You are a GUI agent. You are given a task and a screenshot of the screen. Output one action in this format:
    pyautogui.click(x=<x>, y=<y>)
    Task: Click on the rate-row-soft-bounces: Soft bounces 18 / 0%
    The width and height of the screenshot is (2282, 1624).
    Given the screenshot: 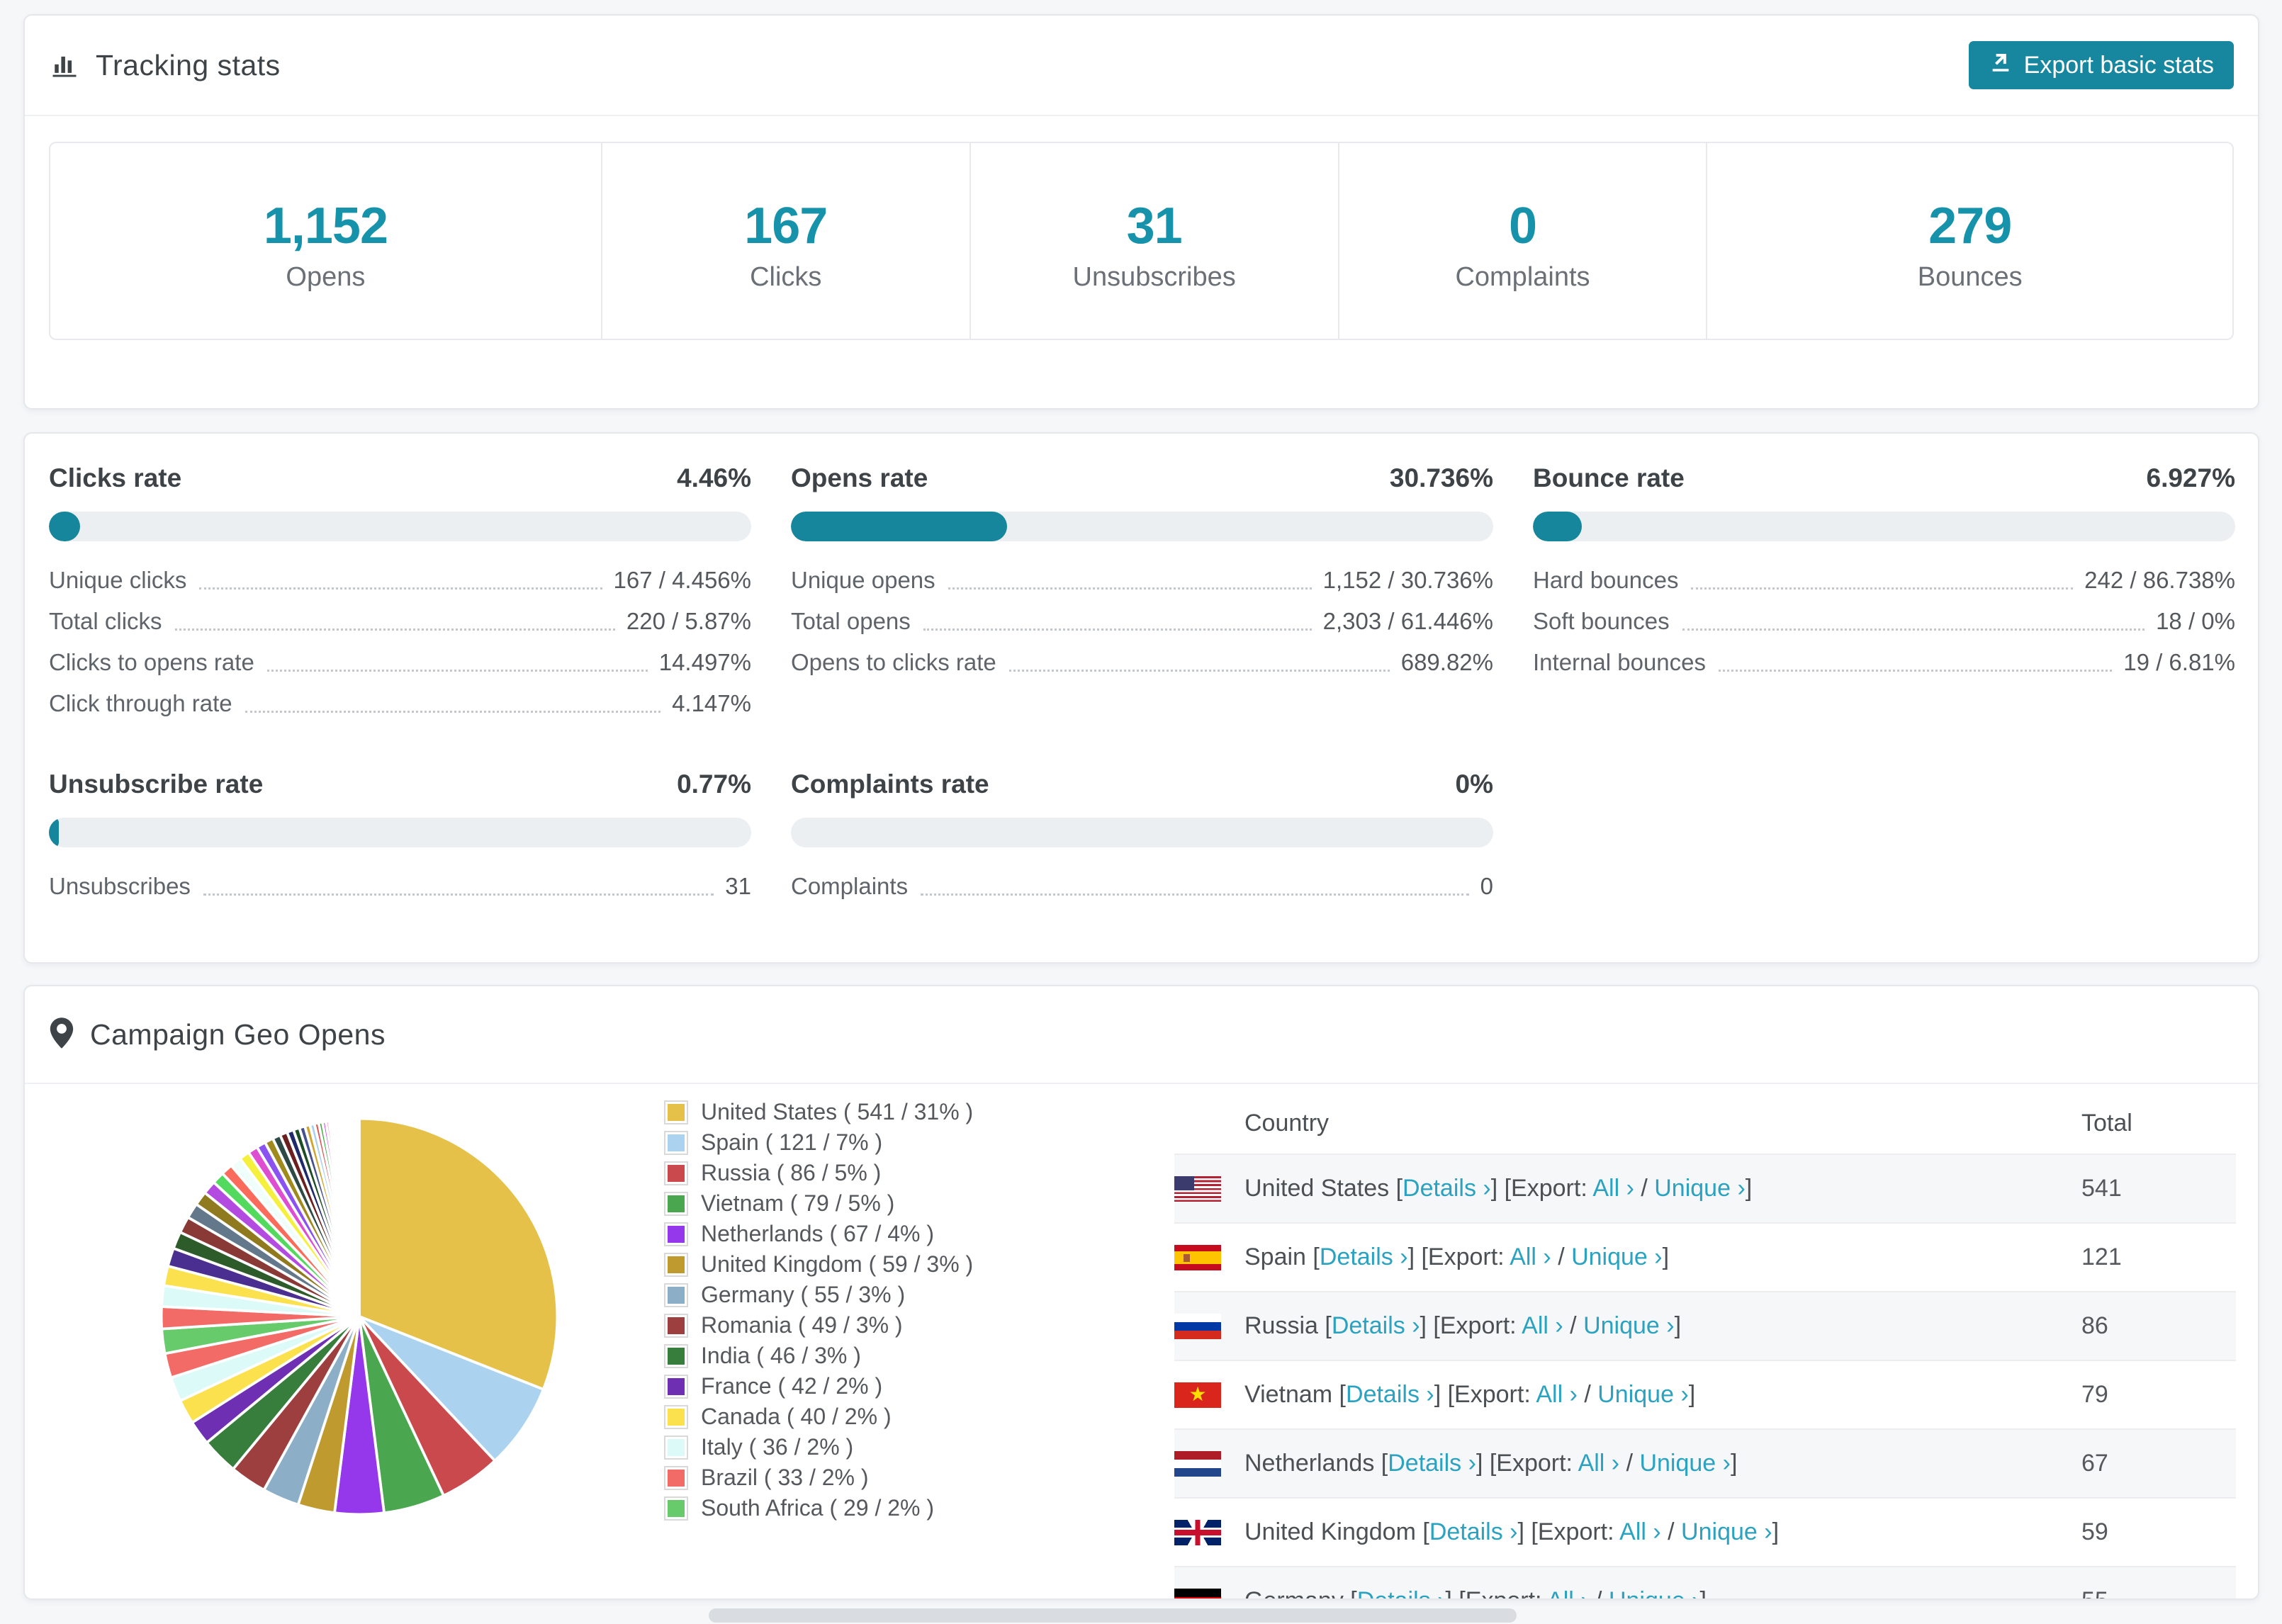 What is the action you would take?
    pyautogui.click(x=1884, y=621)
    